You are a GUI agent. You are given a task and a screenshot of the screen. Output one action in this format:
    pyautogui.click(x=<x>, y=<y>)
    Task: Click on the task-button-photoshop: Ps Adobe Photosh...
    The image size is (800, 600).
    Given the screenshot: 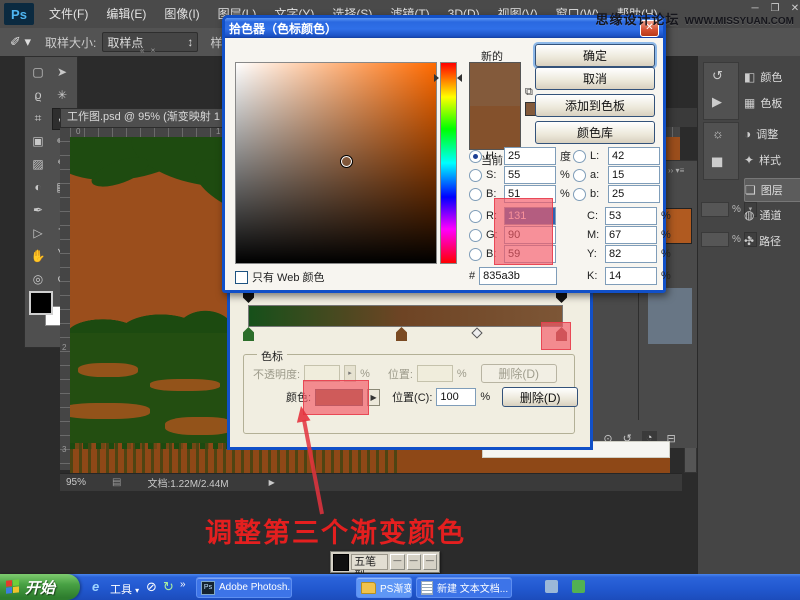 What is the action you would take?
    pyautogui.click(x=244, y=587)
    